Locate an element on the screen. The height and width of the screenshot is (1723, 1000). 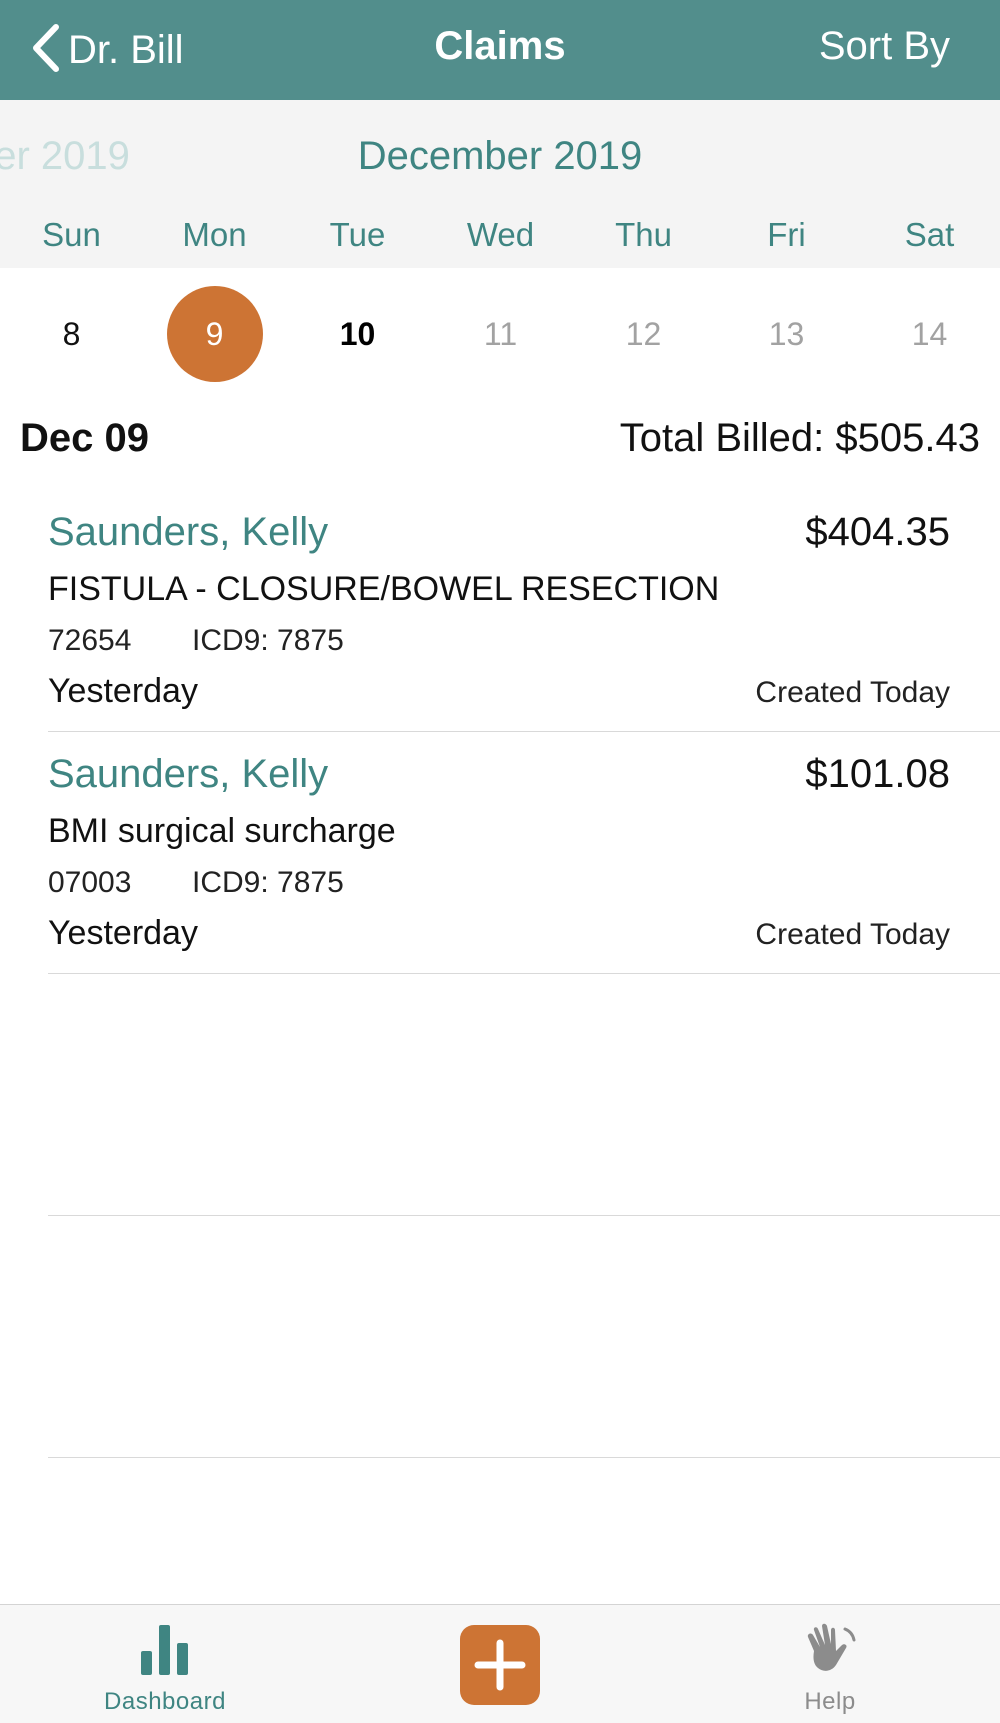
day-13: 13 is located at coordinates (786, 334).